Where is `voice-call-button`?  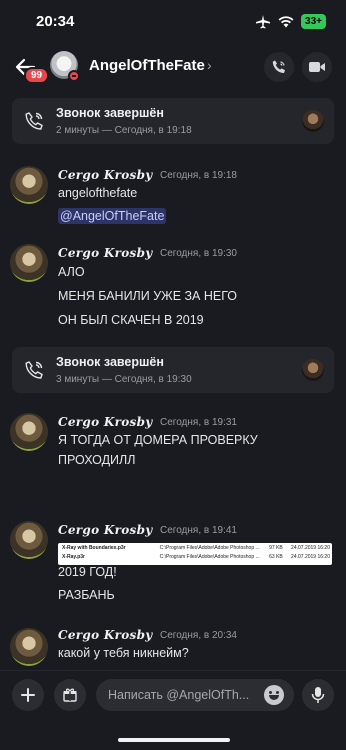
voice-call-button is located at coordinates (279, 67).